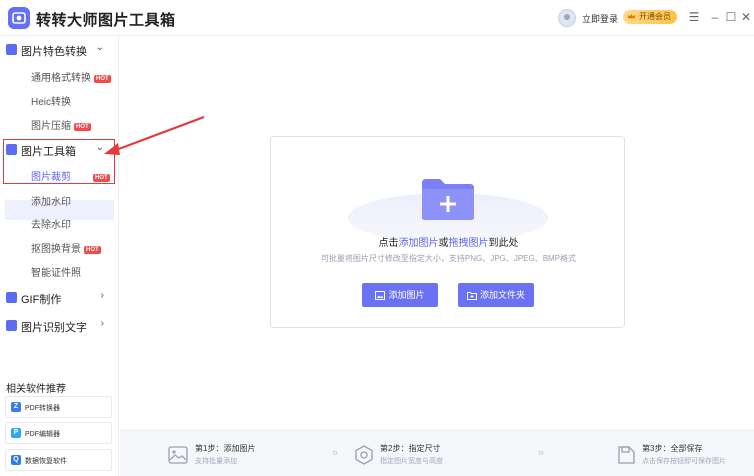 The width and height of the screenshot is (754, 476). Describe the element at coordinates (694, 17) in the screenshot. I see `menu-icon: ☰` at that location.